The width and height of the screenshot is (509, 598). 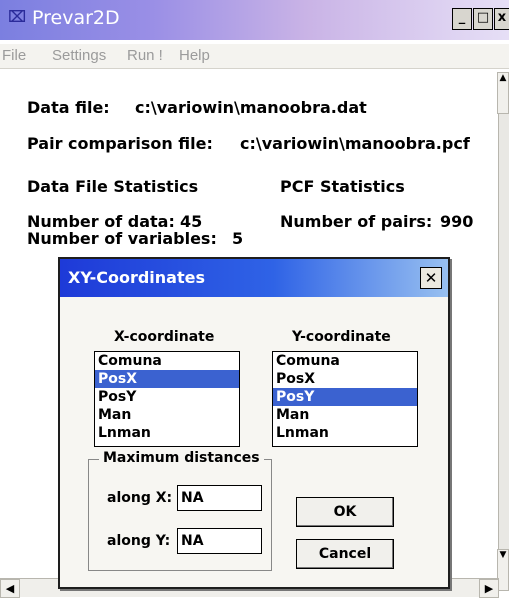 What do you see at coordinates (238, 238) in the screenshot?
I see `num-vars-value: 5` at bounding box center [238, 238].